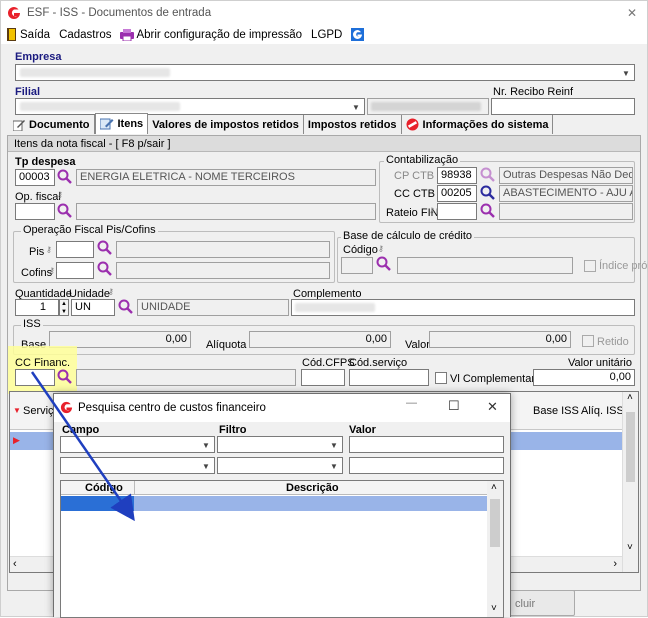 The width and height of the screenshot is (648, 618). What do you see at coordinates (82, 446) in the screenshot?
I see `annotation-arrow-icon` at bounding box center [82, 446].